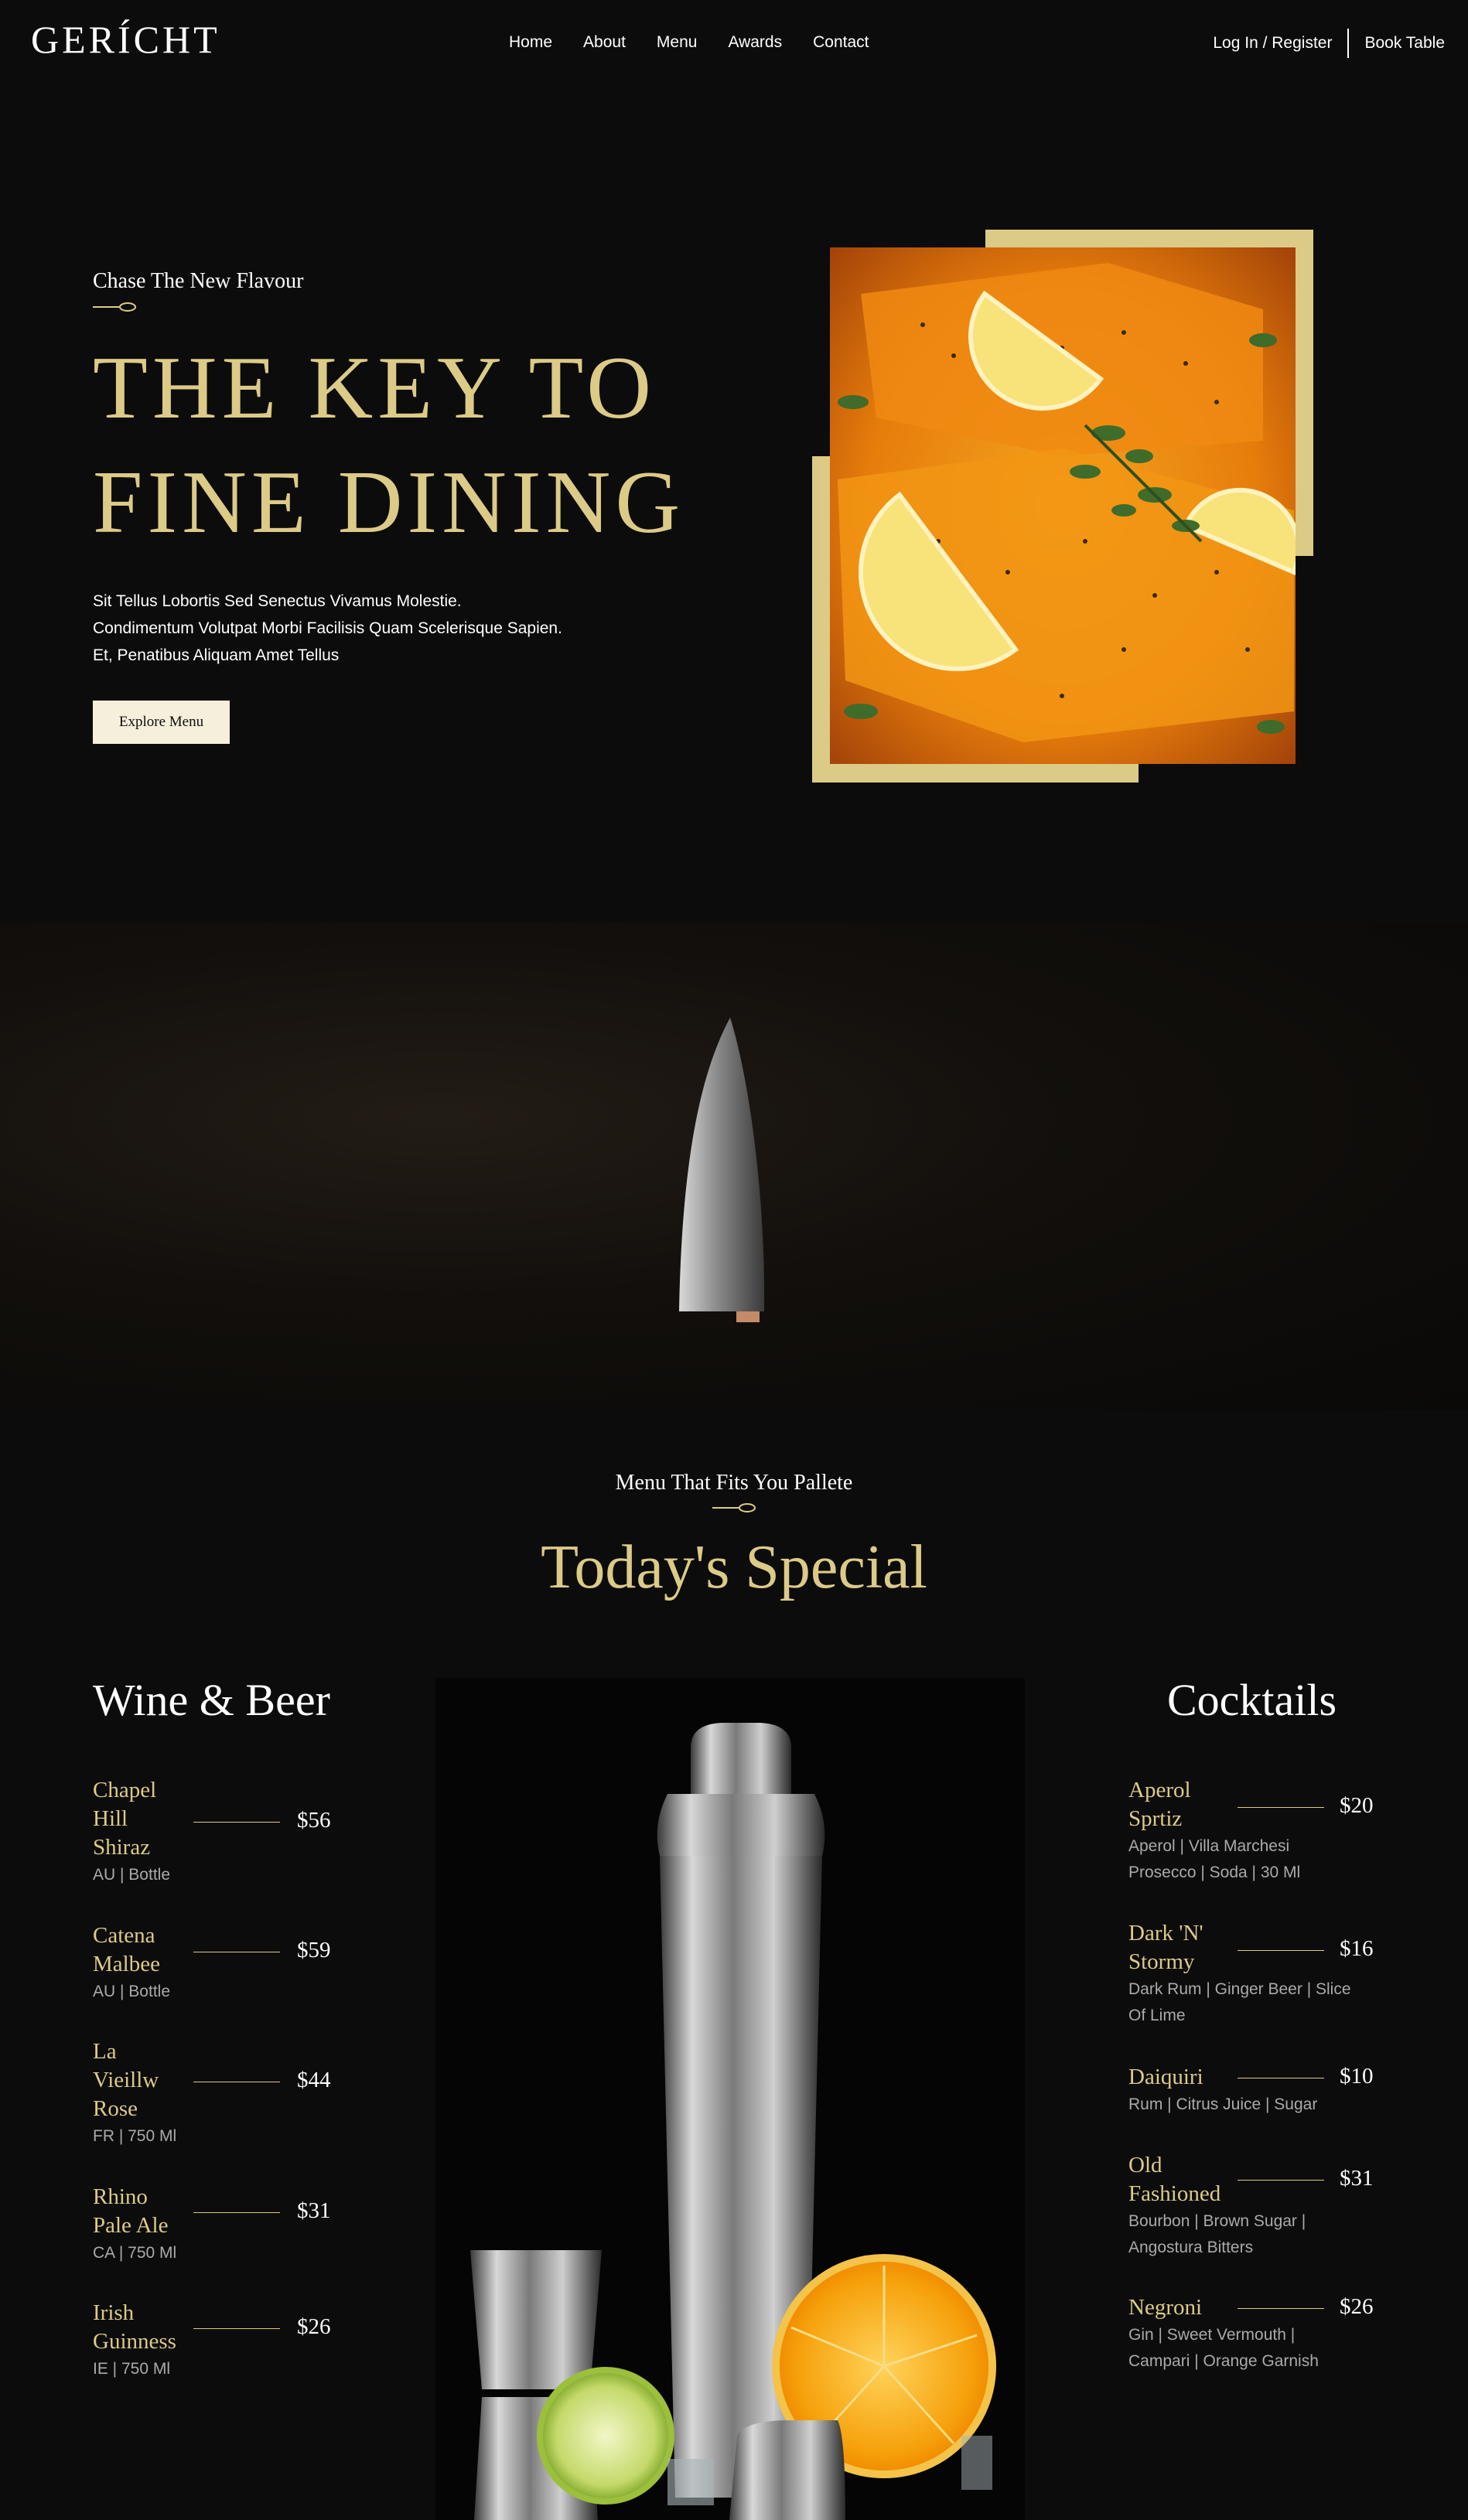 The image size is (1468, 2520). What do you see at coordinates (1159, 1790) in the screenshot?
I see `menu-item-name-line: Aperol` at bounding box center [1159, 1790].